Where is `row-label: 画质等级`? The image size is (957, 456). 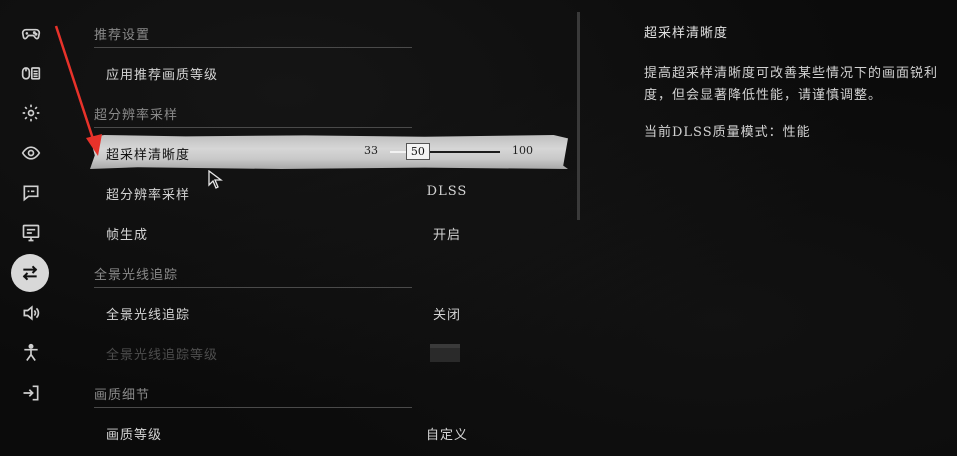 row-label: 画质等级 is located at coordinates (134, 435).